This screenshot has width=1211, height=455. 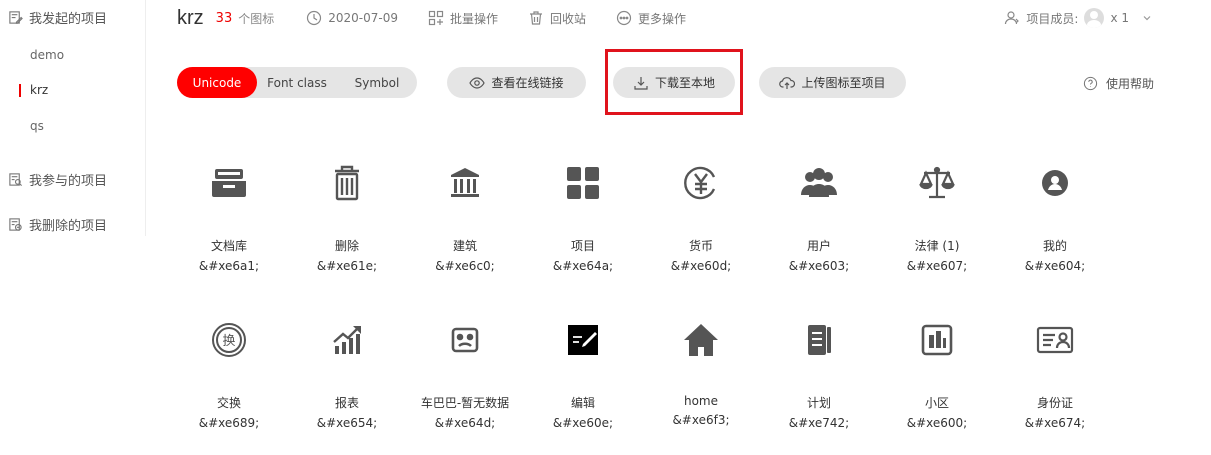 What do you see at coordinates (651, 18) in the screenshot?
I see `more-button: 更多操作` at bounding box center [651, 18].